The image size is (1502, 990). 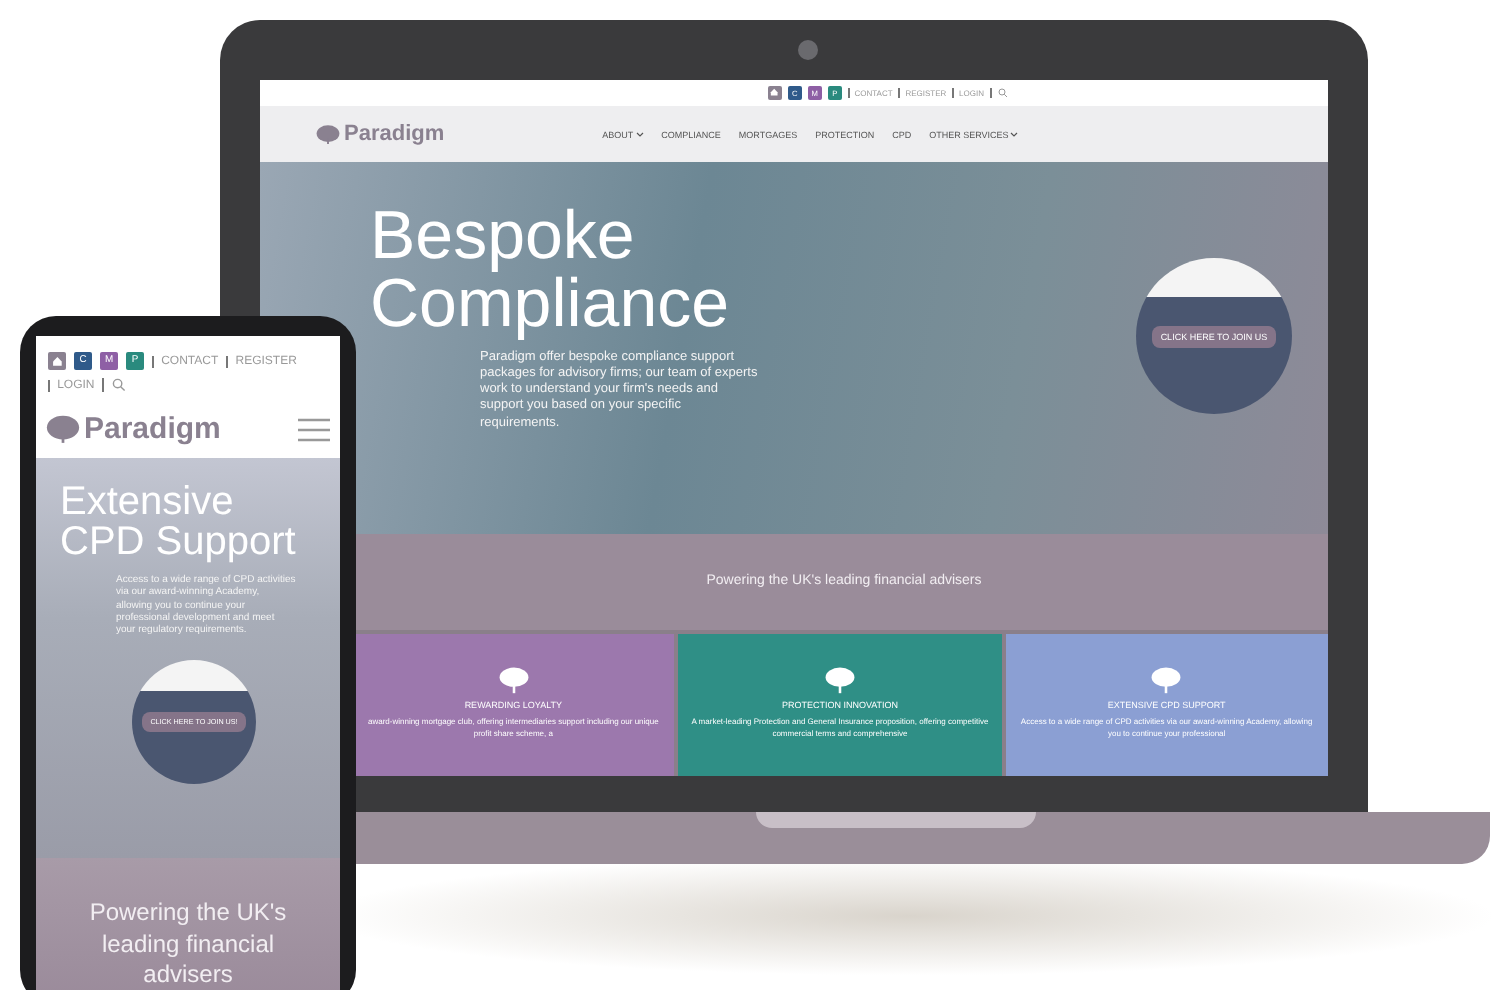 What do you see at coordinates (551, 270) in the screenshot?
I see `hero-title: Bespoke Compliance` at bounding box center [551, 270].